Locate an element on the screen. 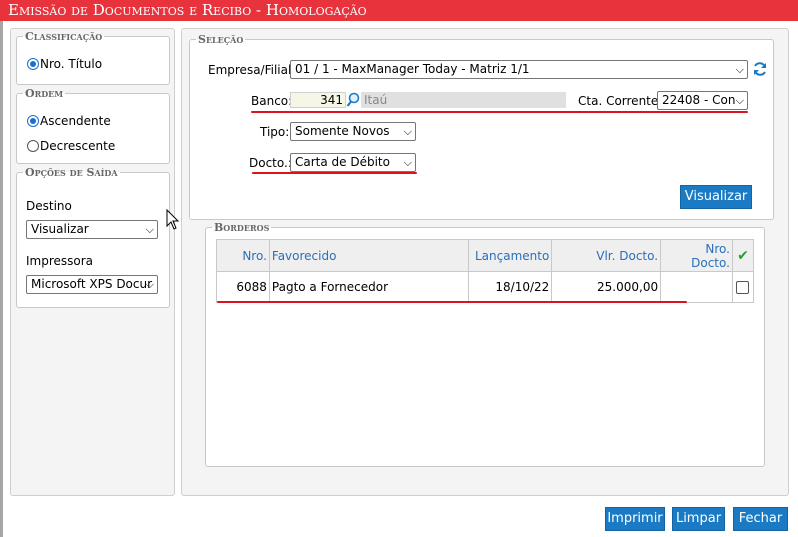 This screenshot has width=798, height=537. radio-ascendente: Ascendente is located at coordinates (69, 121).